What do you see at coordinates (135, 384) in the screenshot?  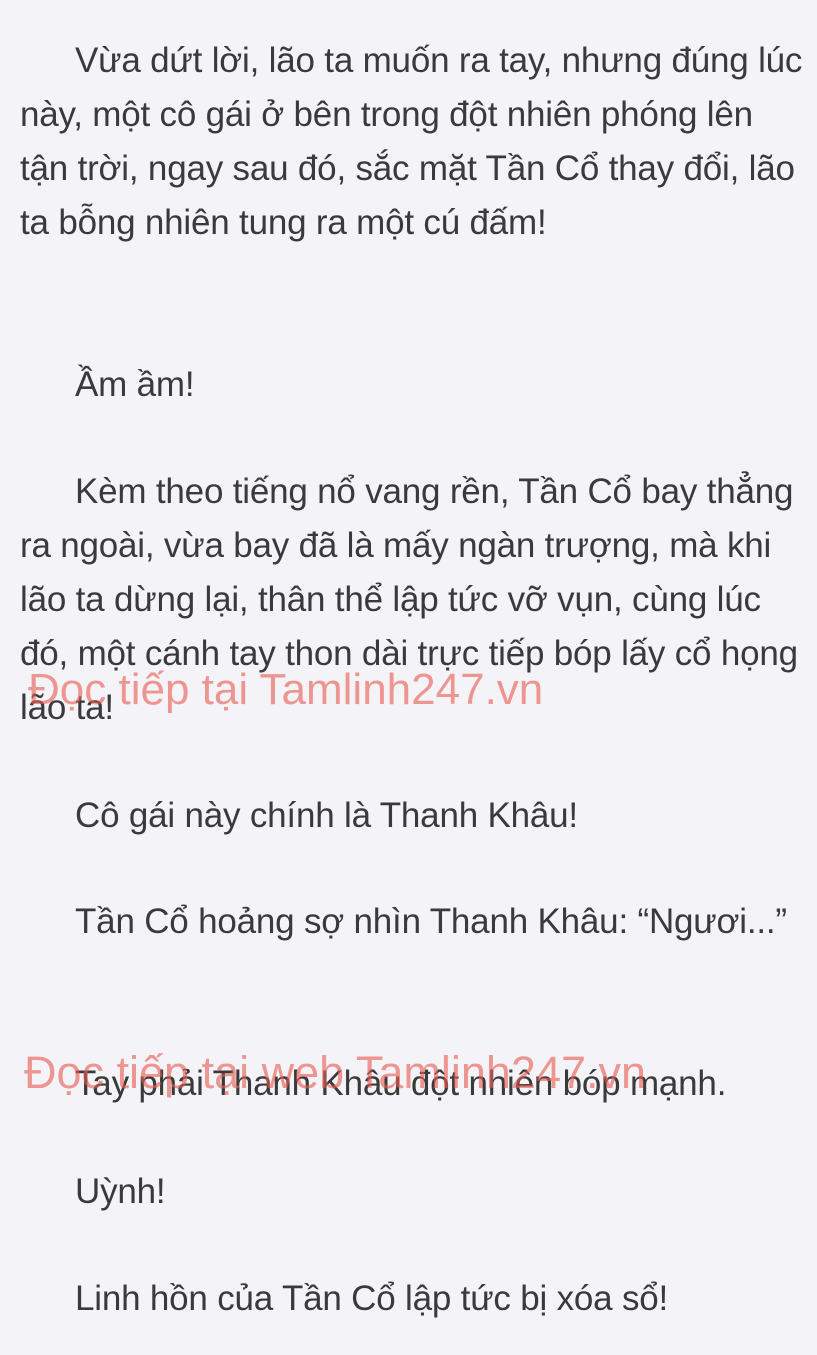 I see `paragraph: Ầm ầm!` at bounding box center [135, 384].